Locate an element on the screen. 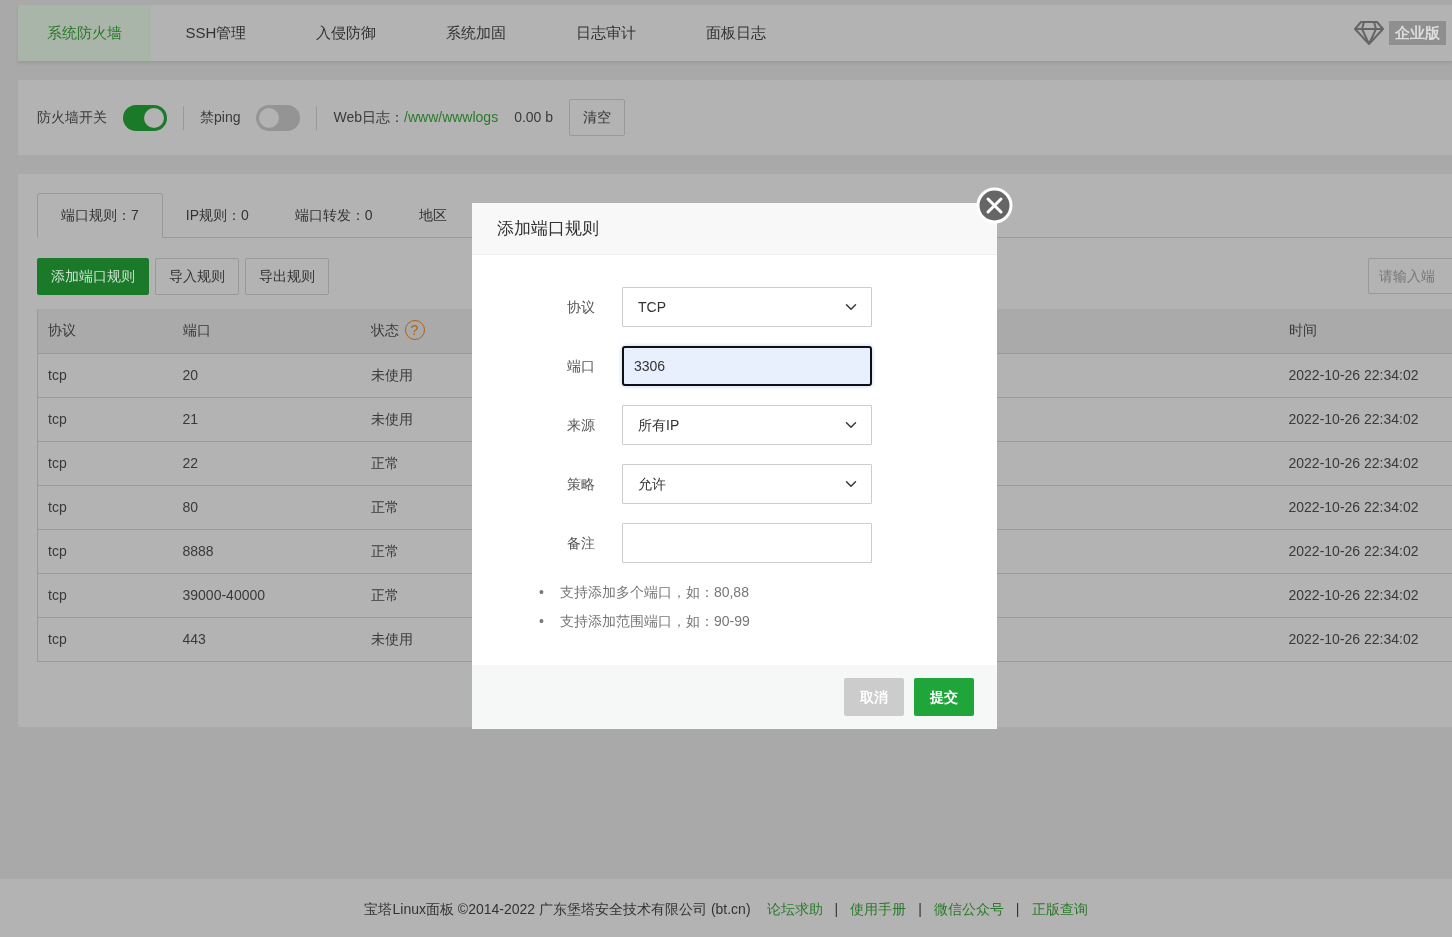 The width and height of the screenshot is (1452, 937). action-button: 导入规则 is located at coordinates (197, 276).